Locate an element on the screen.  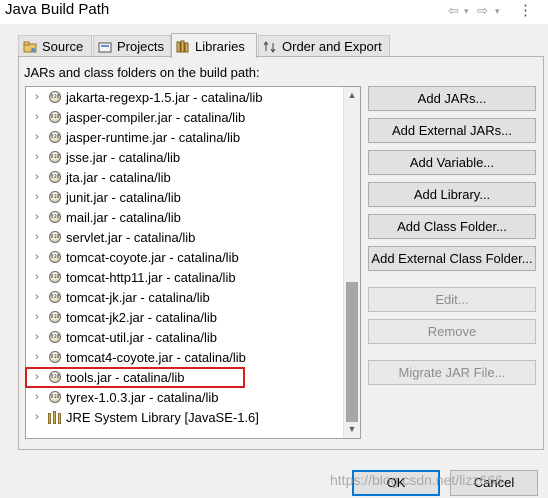
tree-jar-item: › 010 tomcat4-coyote.jar - catalina/lib is located at coordinates (185, 357).